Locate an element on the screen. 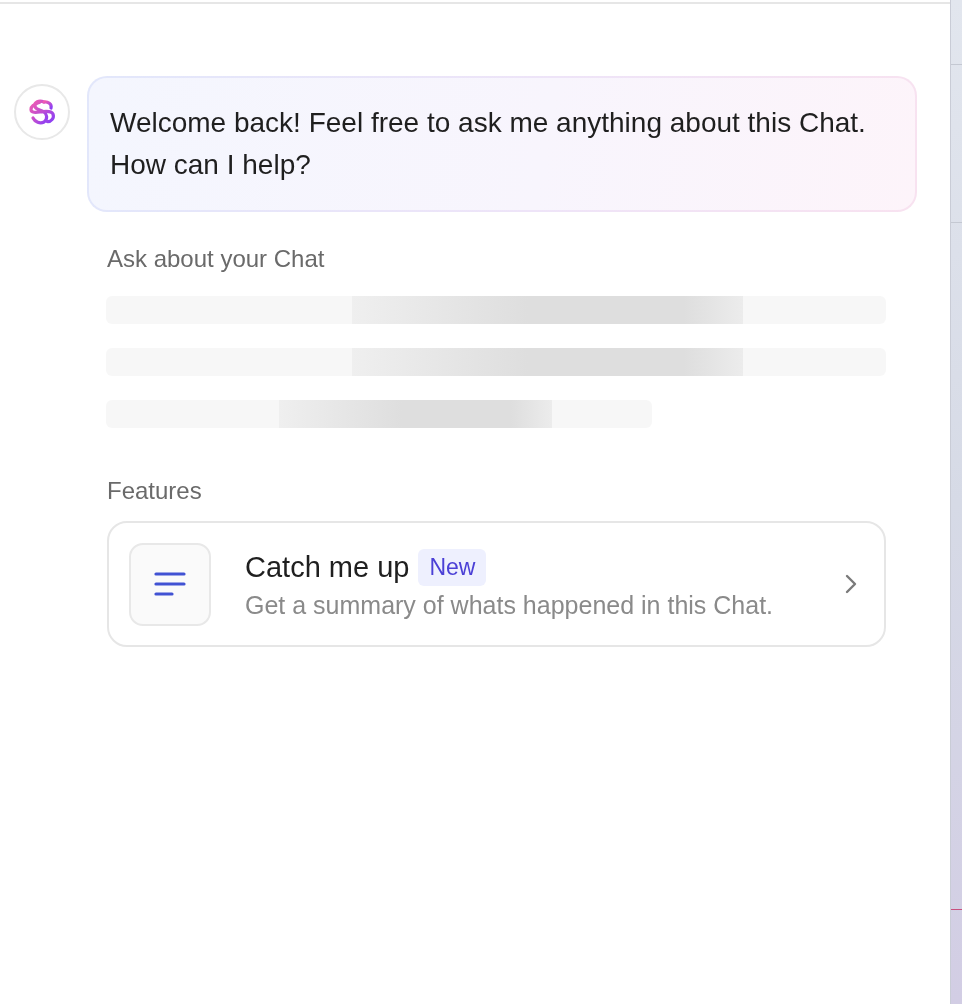 The width and height of the screenshot is (962, 1004). feature-title: Catch me up is located at coordinates (327, 567).